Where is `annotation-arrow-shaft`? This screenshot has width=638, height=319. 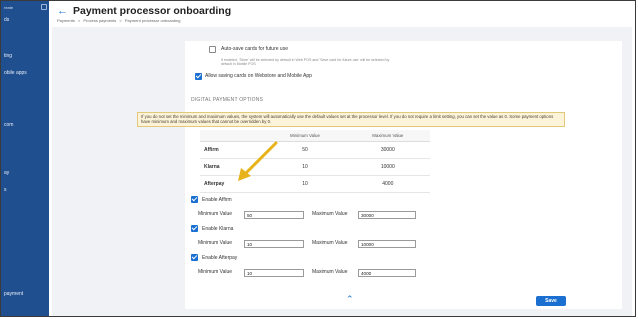
annotation-arrow-shaft is located at coordinates (260, 158).